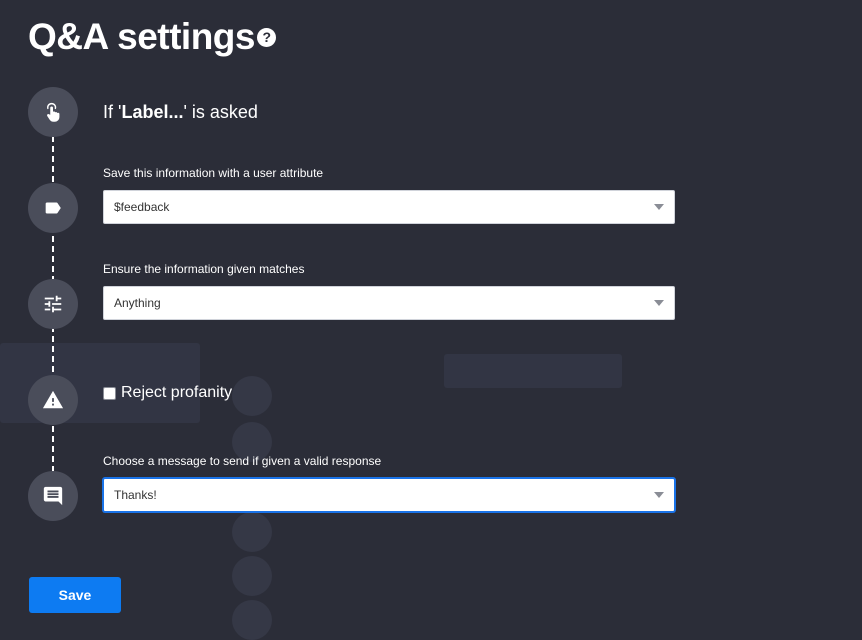 Image resolution: width=862 pixels, height=640 pixels. I want to click on question-prefix: If ', so click(112, 112).